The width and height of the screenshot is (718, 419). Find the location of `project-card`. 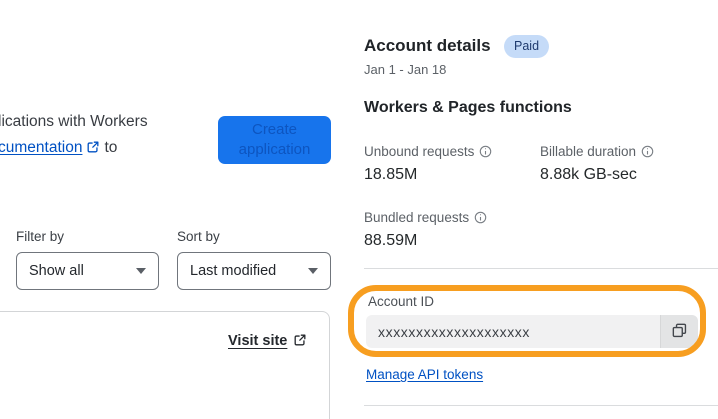

project-card is located at coordinates (165, 365).